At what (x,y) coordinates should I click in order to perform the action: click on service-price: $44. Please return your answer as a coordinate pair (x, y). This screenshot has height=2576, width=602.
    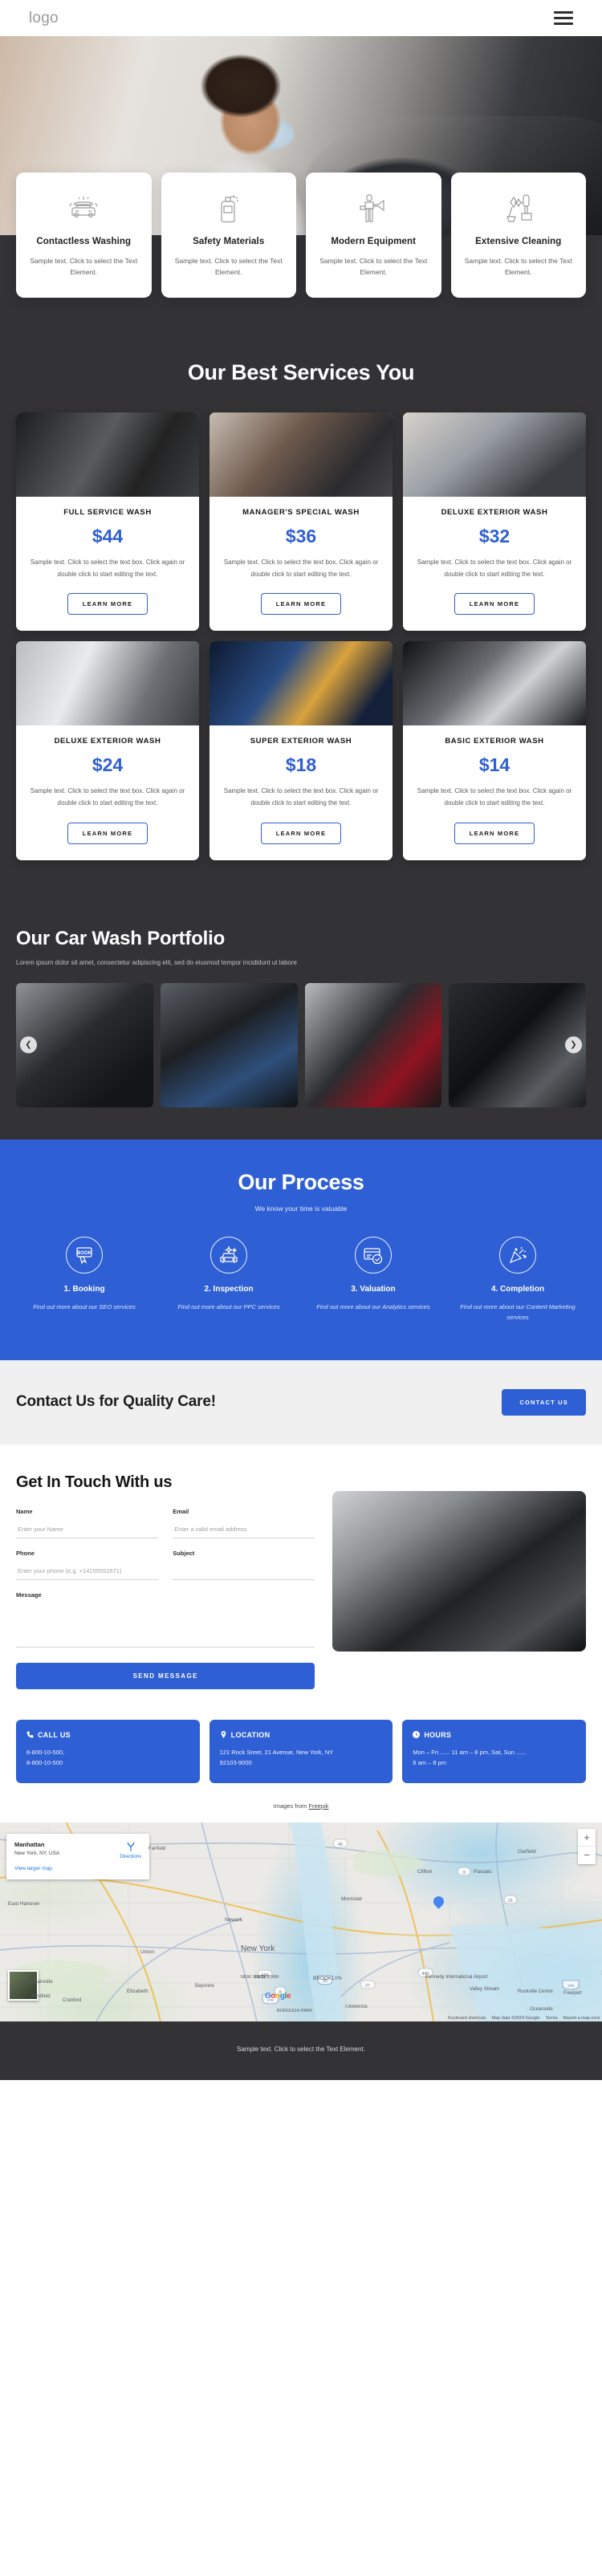
    Looking at the image, I should click on (108, 536).